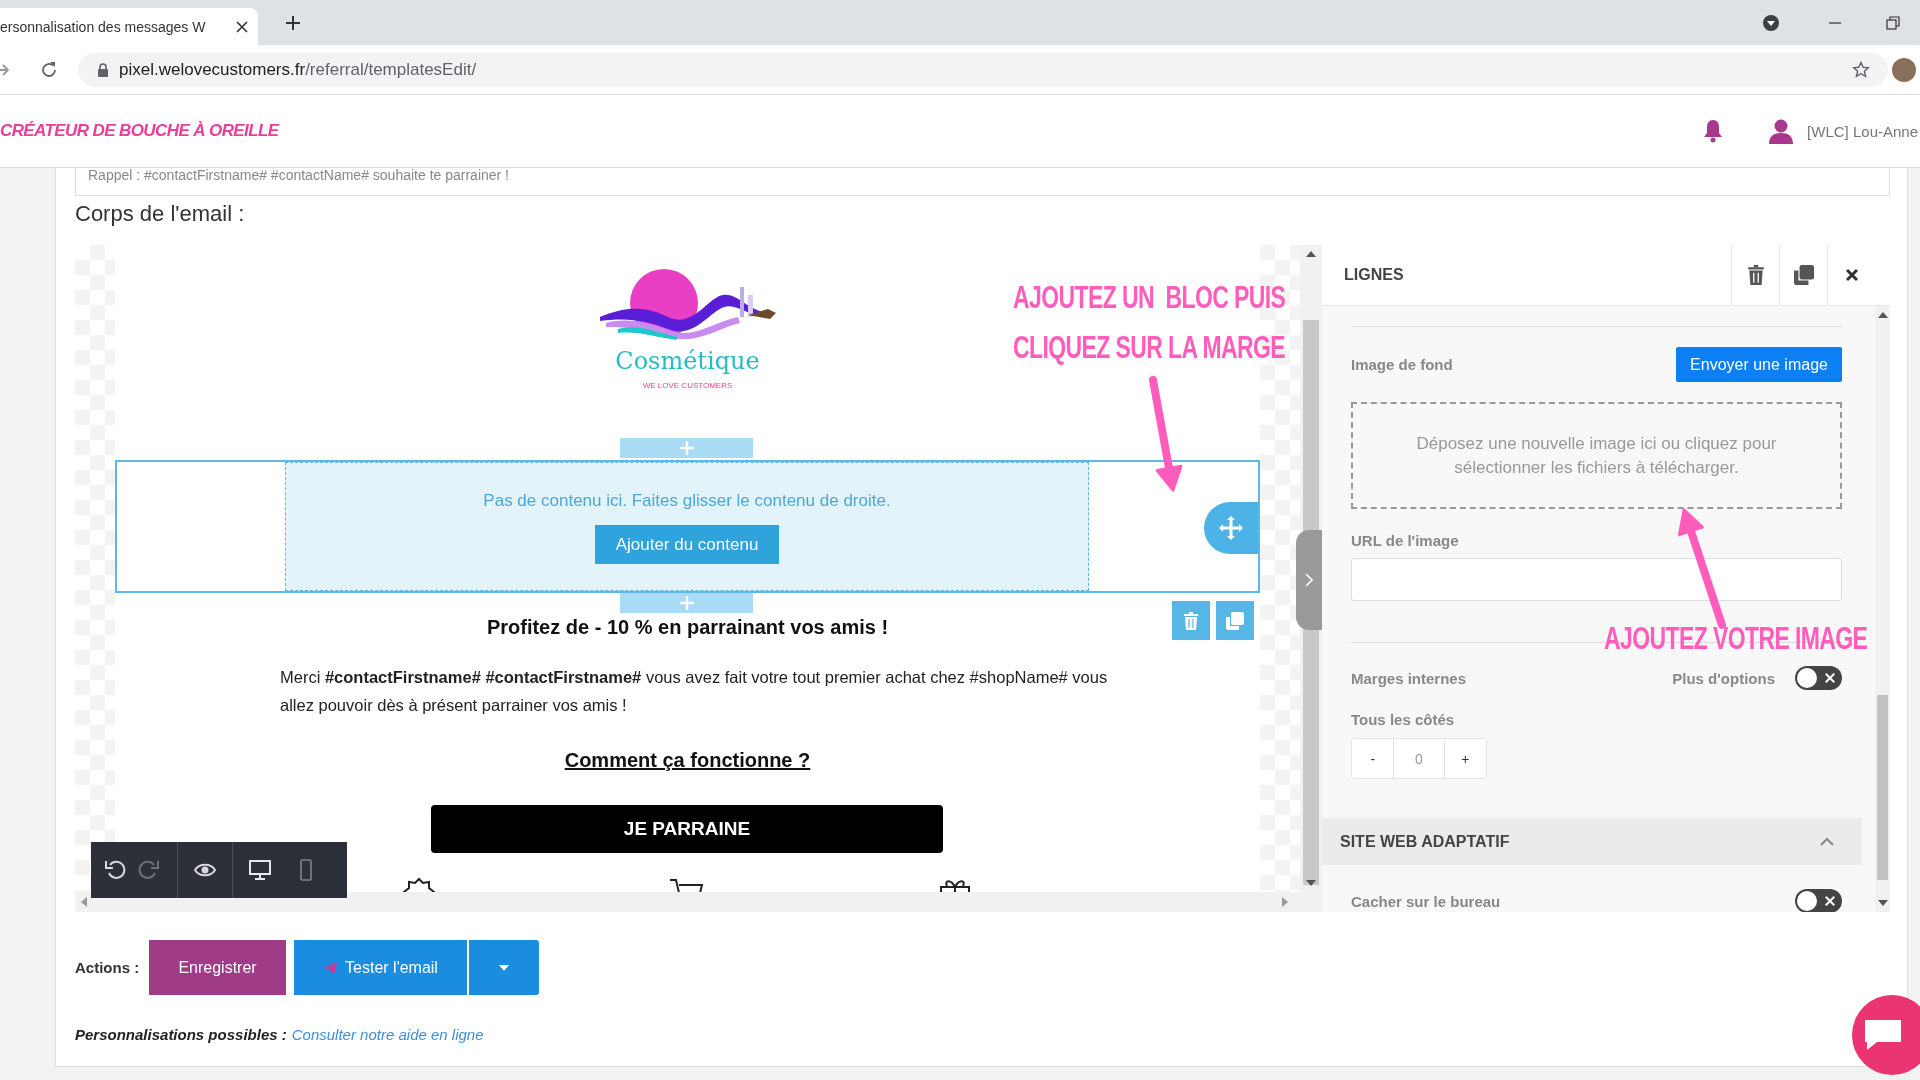 This screenshot has height=1080, width=1920. I want to click on email-link: Comment ça fonctionne ?, so click(687, 760).